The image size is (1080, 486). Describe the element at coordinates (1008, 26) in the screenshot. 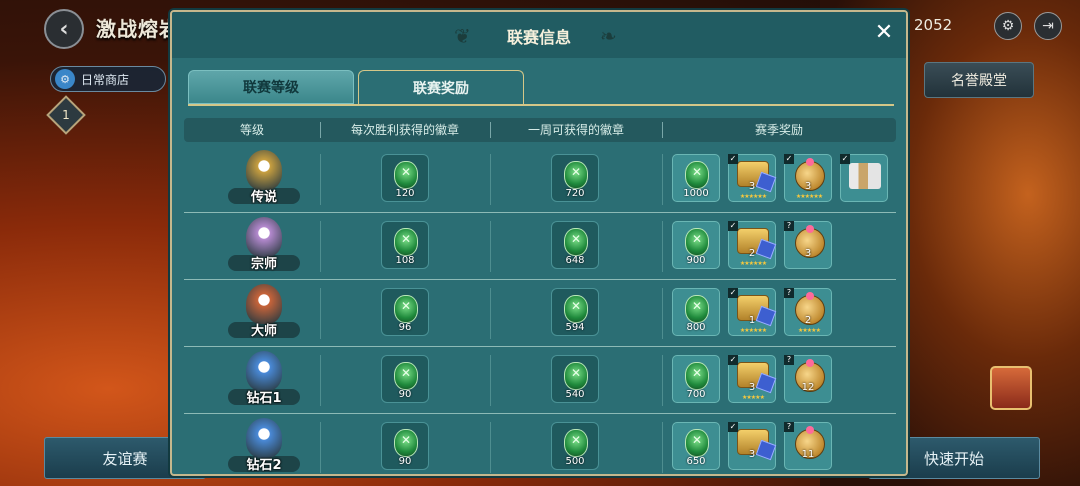

I see `settings-icon: ⚙` at that location.